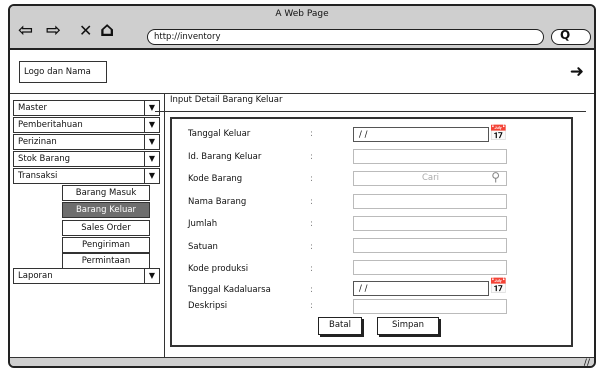 The height and width of the screenshot is (371, 602). I want to click on sidebar-menu-stok-barang: Stok Barang ▼, so click(86, 159).